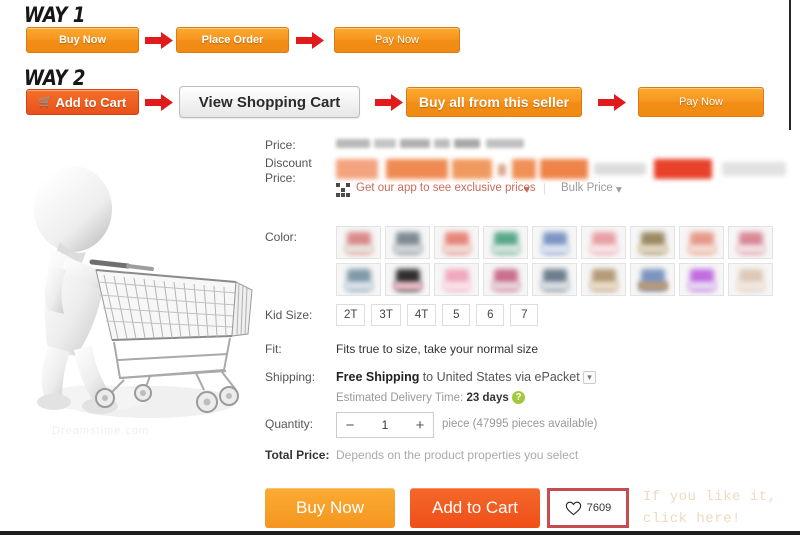  What do you see at coordinates (290, 377) in the screenshot?
I see `shipping-label: Shipping:` at bounding box center [290, 377].